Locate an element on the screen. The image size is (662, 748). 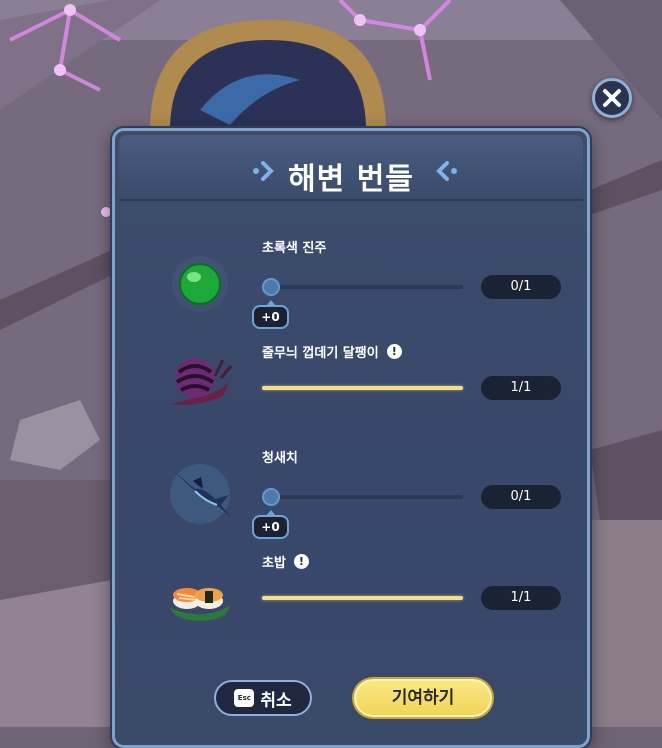
right-title-ornament-icon is located at coordinates (446, 171).